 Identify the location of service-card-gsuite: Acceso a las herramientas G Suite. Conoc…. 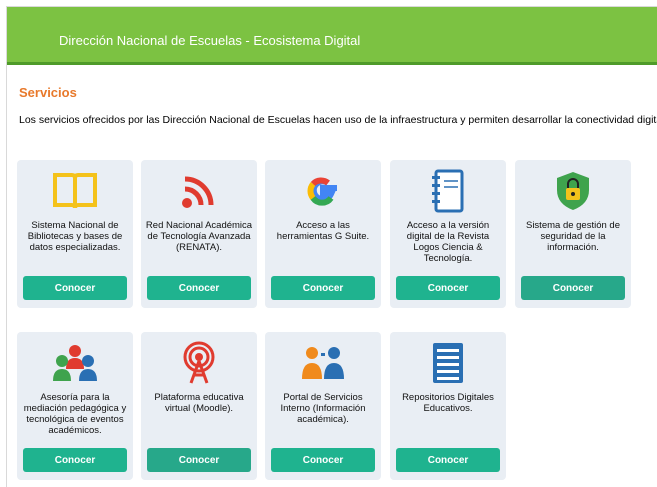
(323, 234).